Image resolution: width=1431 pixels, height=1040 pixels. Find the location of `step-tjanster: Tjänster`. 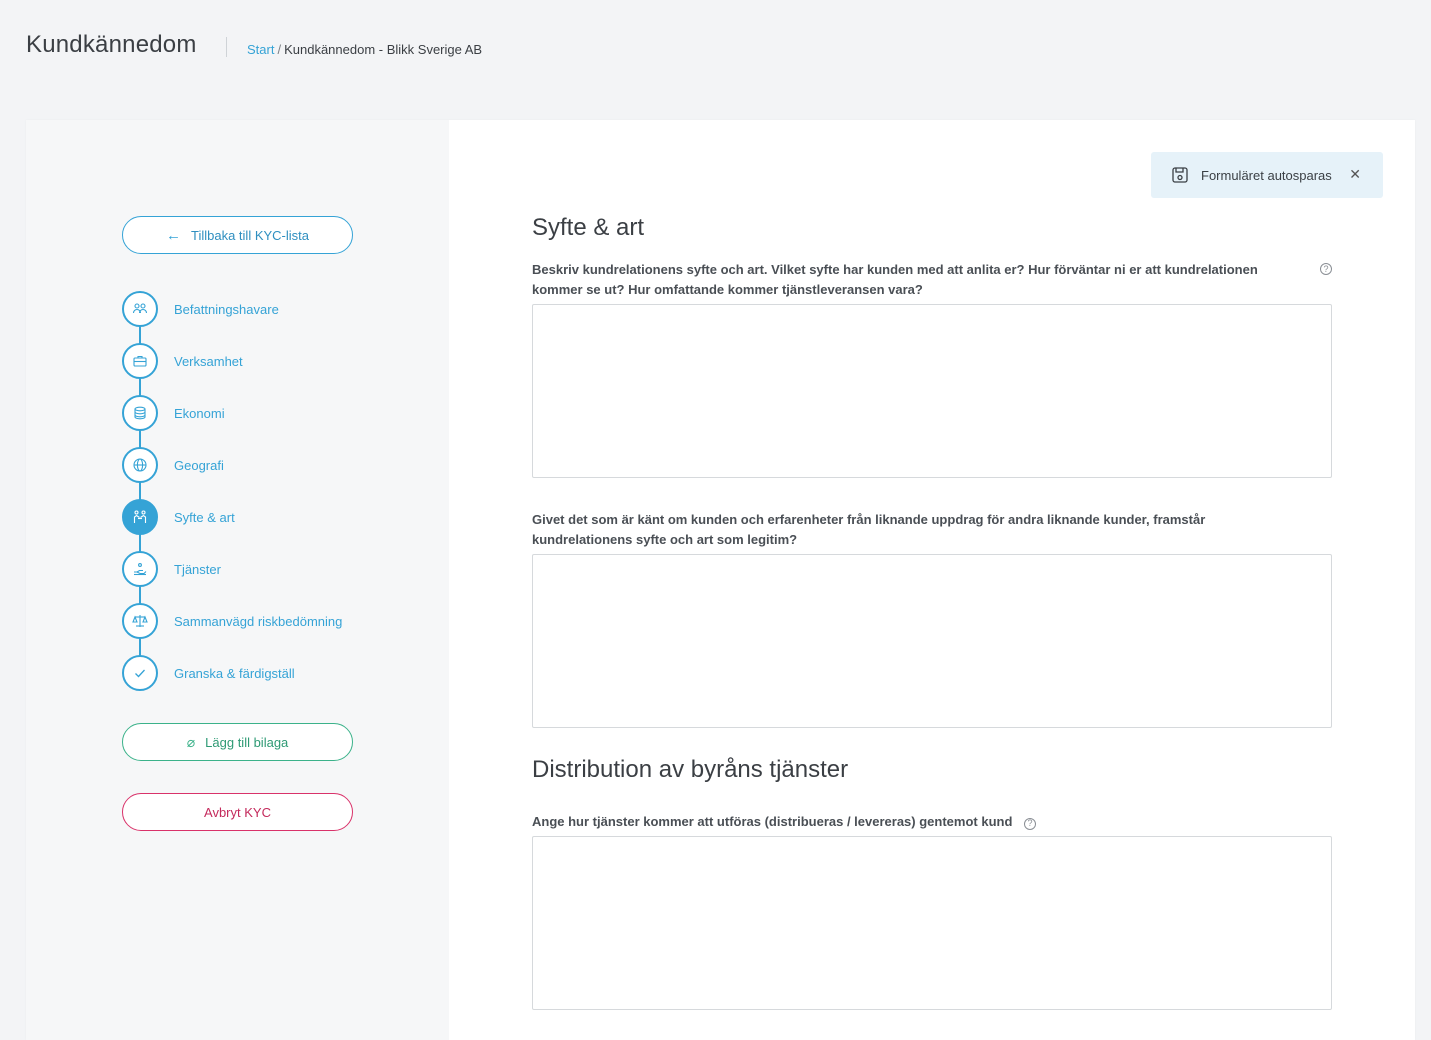

step-tjanster: Tjänster is located at coordinates (171, 569).